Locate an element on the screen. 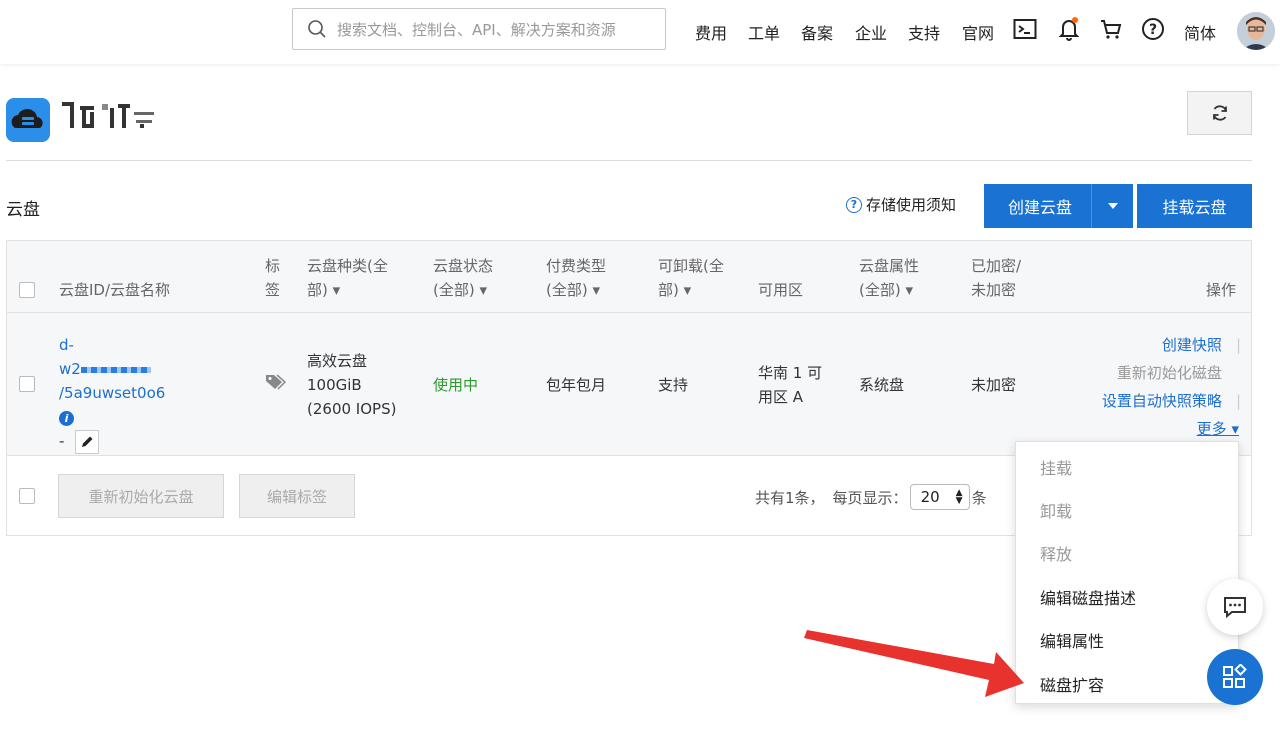  menu-item-edit-attributes: 编辑属性 is located at coordinates (1072, 640).